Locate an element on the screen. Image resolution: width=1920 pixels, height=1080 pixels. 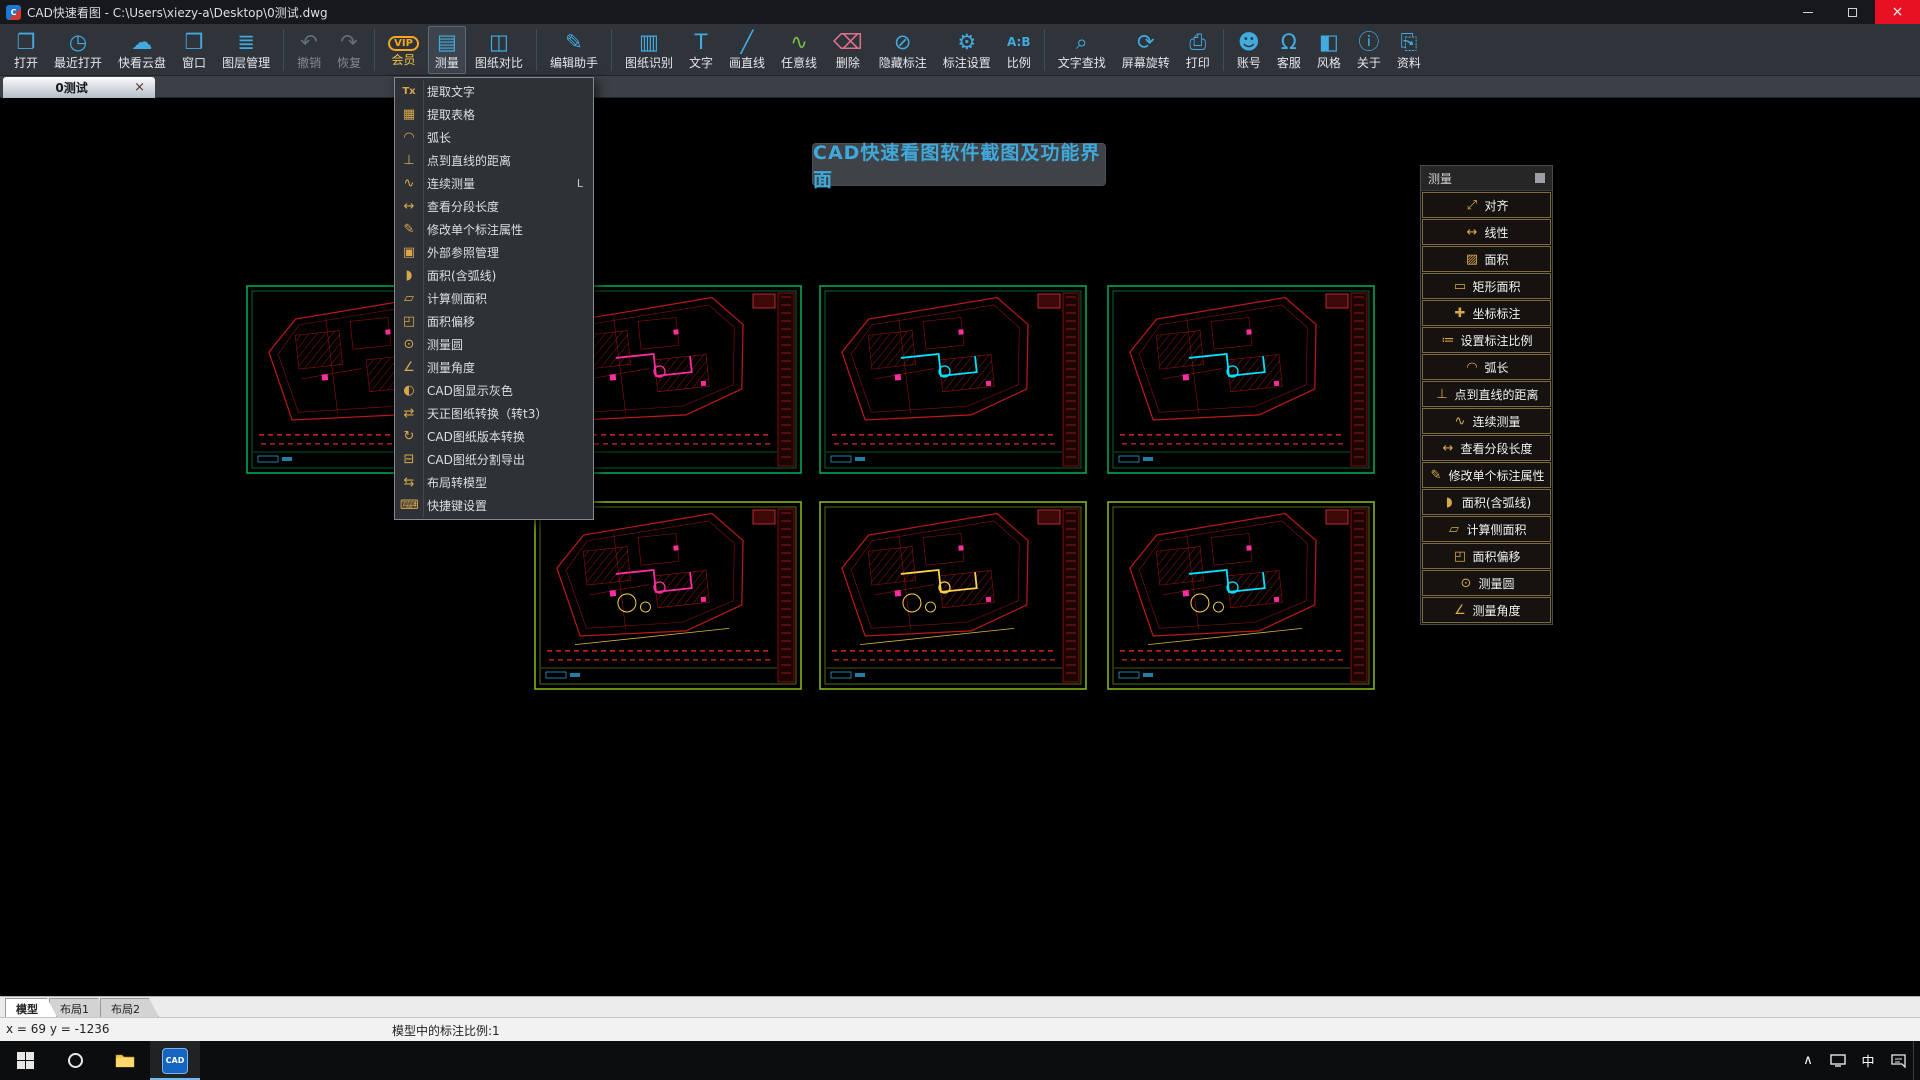
network-display-tray-icon is located at coordinates (1838, 1060).